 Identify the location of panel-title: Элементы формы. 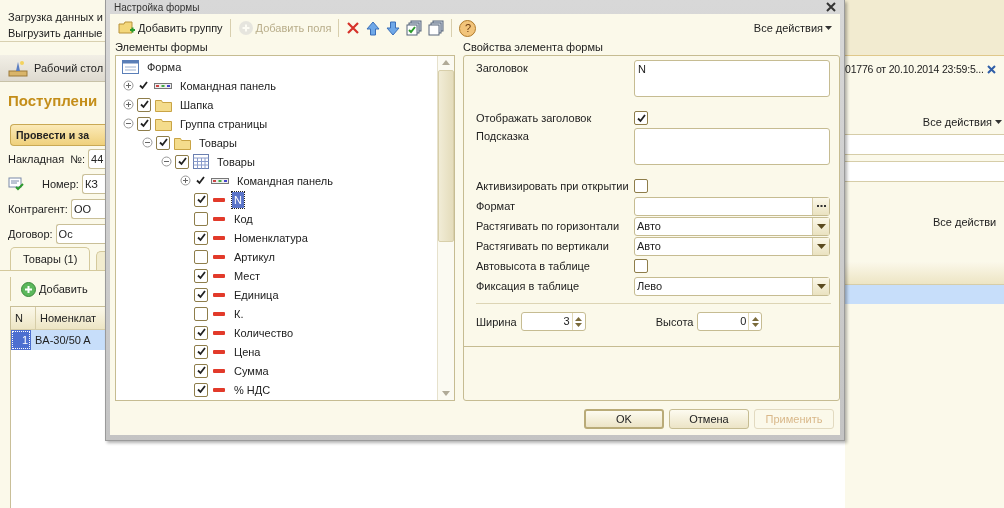
(162, 47).